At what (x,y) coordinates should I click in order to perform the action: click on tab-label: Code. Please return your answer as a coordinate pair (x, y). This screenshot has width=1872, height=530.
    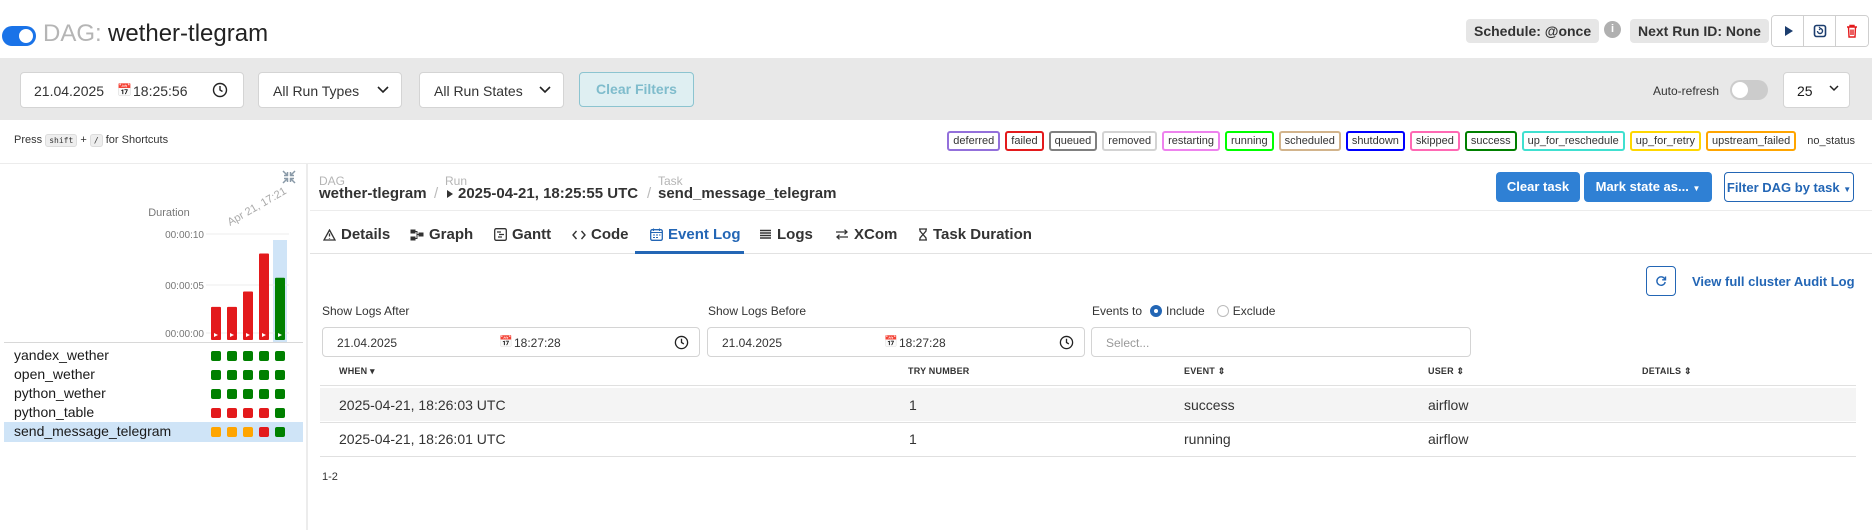
    Looking at the image, I should click on (610, 234).